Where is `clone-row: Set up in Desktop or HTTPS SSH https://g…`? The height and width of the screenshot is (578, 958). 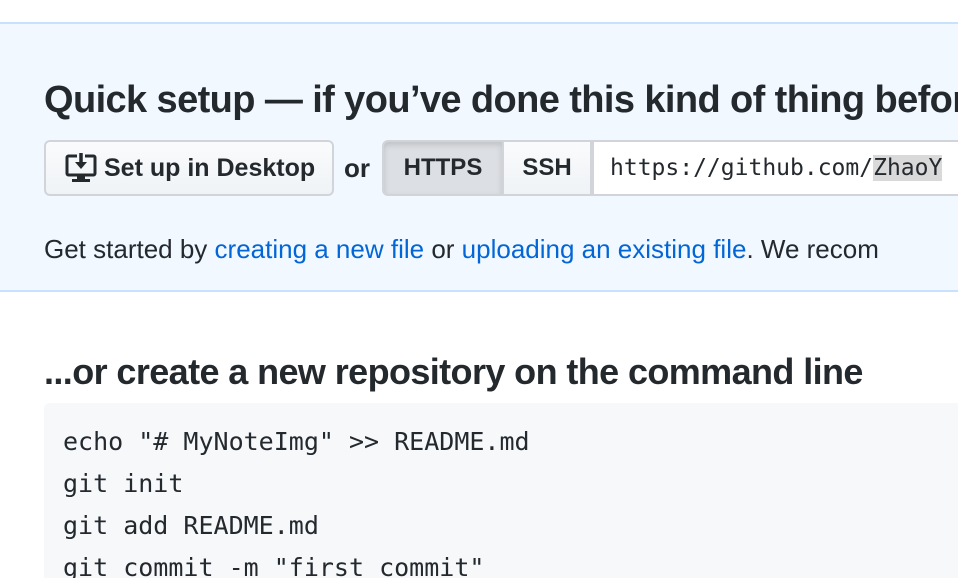 clone-row: Set up in Desktop or HTTPS SSH https://g… is located at coordinates (501, 168).